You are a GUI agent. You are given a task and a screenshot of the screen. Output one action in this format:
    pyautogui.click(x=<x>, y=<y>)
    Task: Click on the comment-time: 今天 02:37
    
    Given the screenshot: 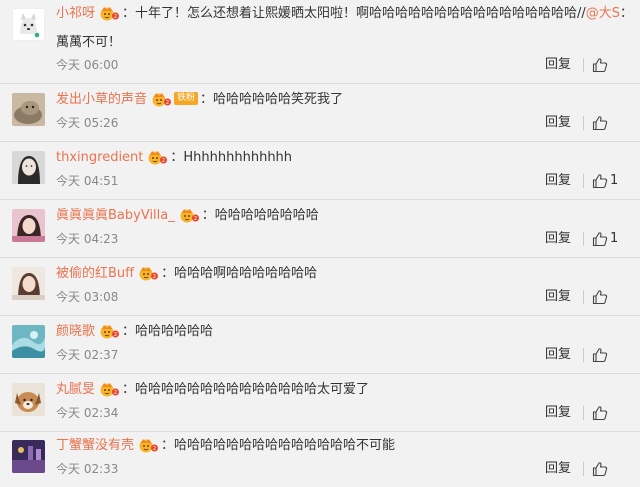 What is the action you would take?
    pyautogui.click(x=87, y=355)
    